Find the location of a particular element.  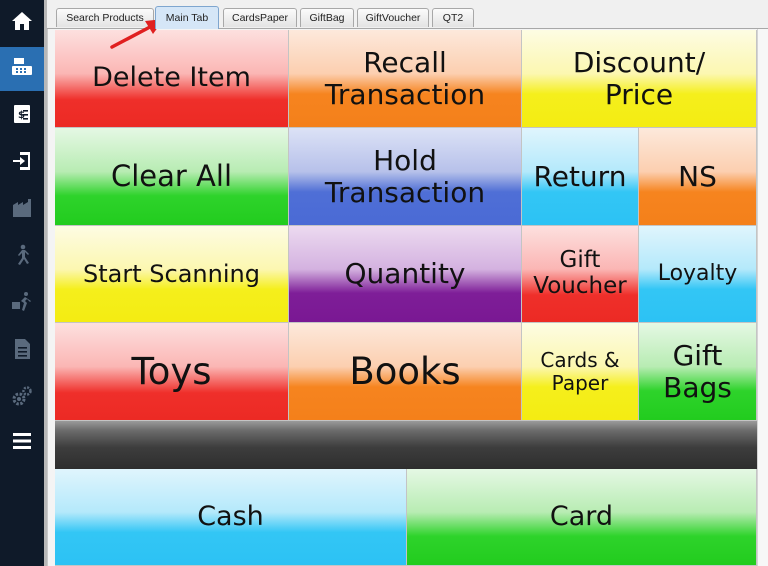

sidebar-item-store is located at coordinates (22, 210).